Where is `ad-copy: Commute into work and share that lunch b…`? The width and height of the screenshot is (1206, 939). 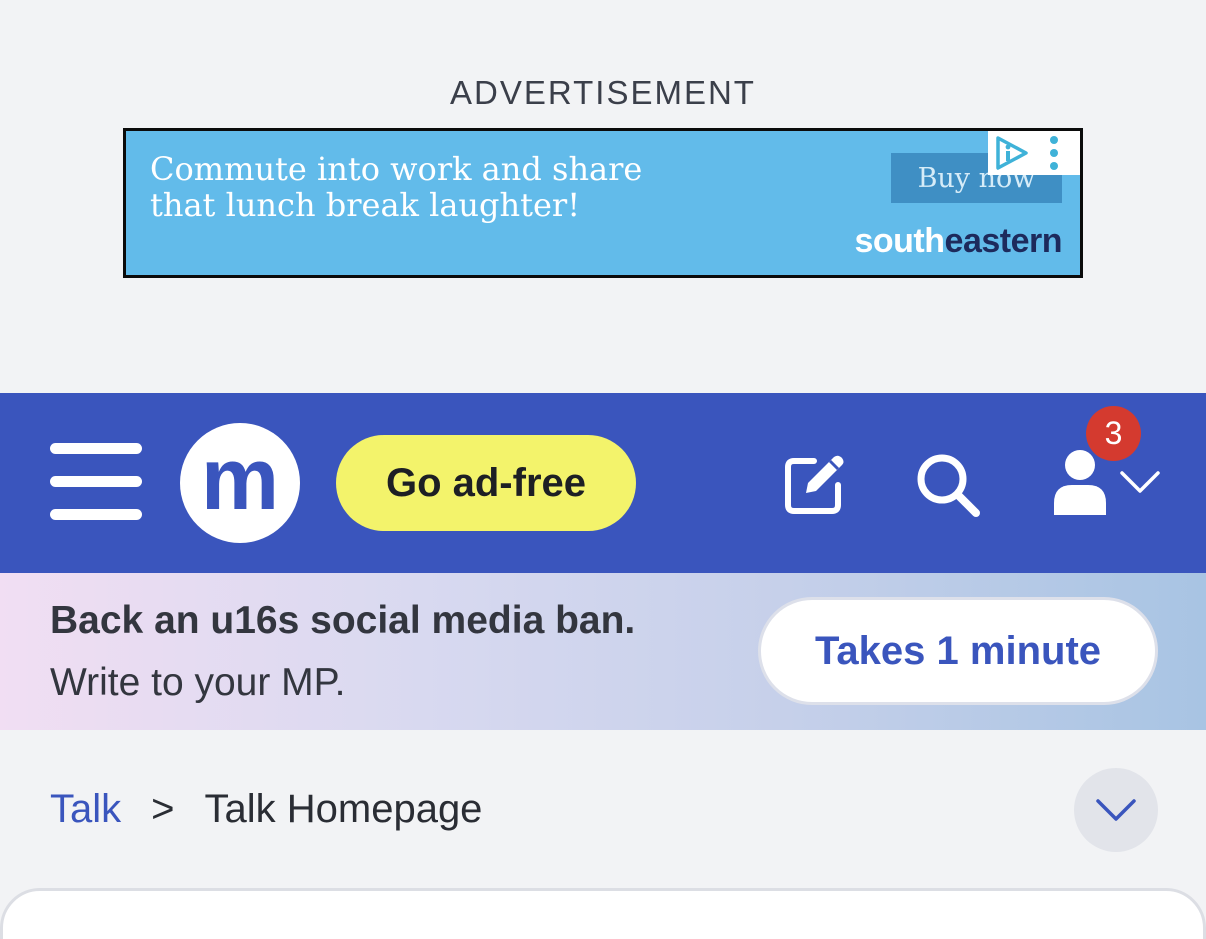 ad-copy: Commute into work and share that lunch b… is located at coordinates (430, 187).